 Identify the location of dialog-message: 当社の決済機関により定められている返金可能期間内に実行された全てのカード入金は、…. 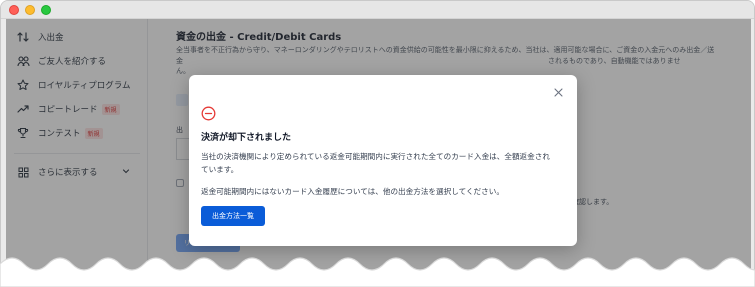
(375, 163).